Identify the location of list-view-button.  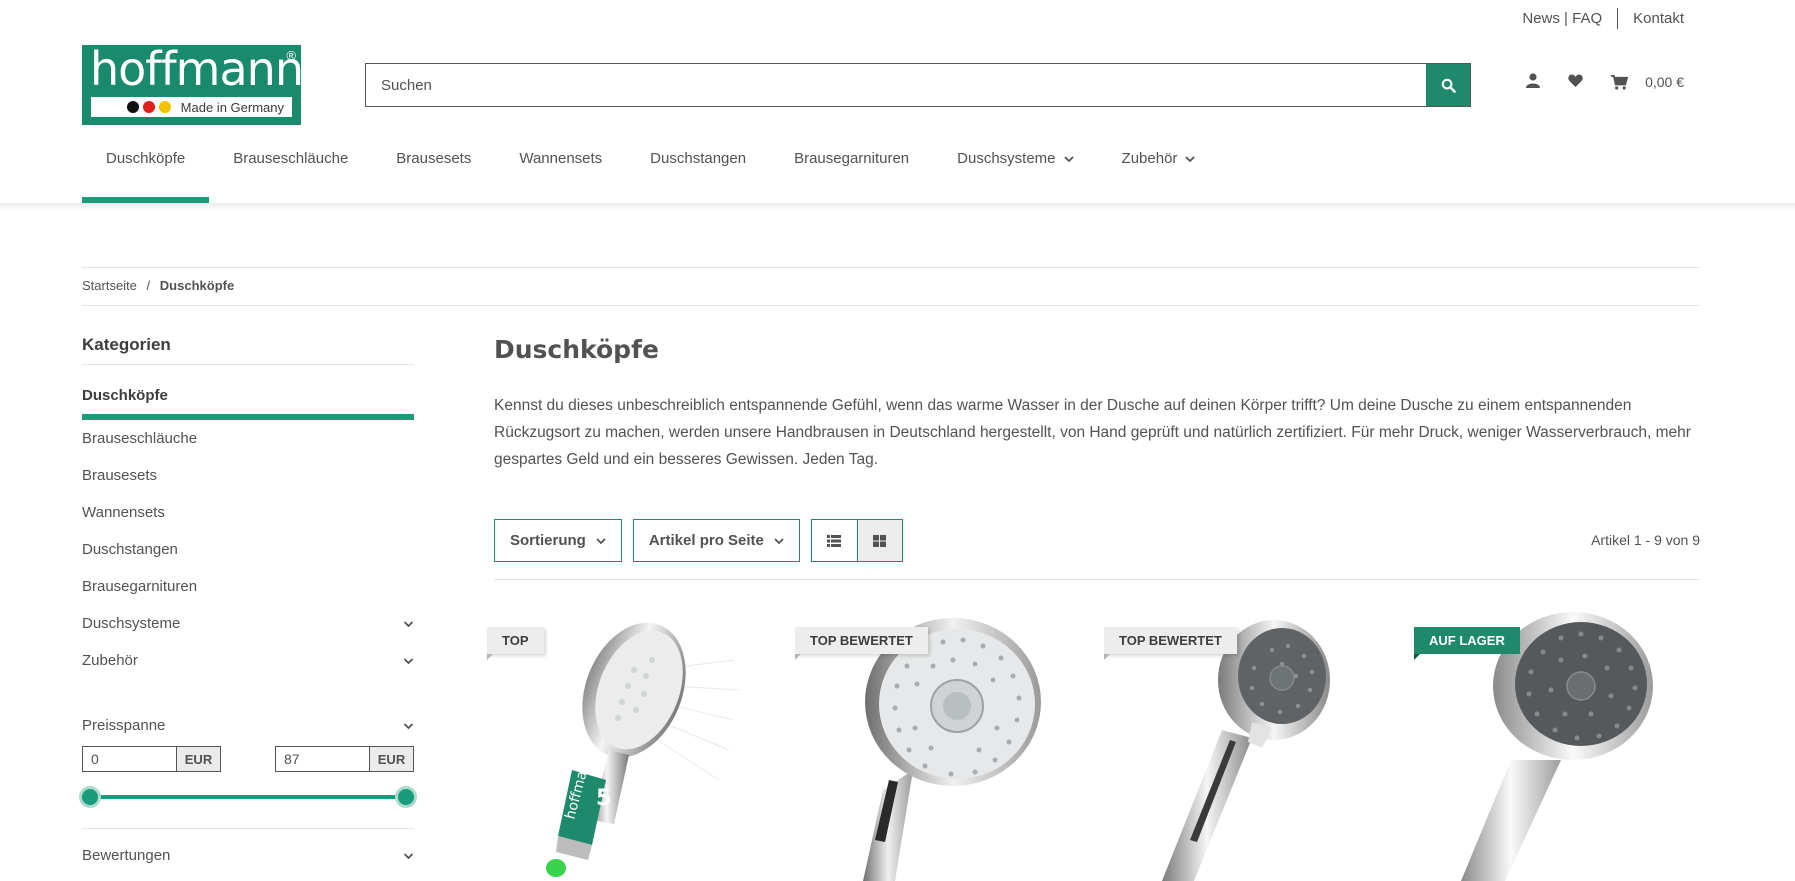
(834, 540).